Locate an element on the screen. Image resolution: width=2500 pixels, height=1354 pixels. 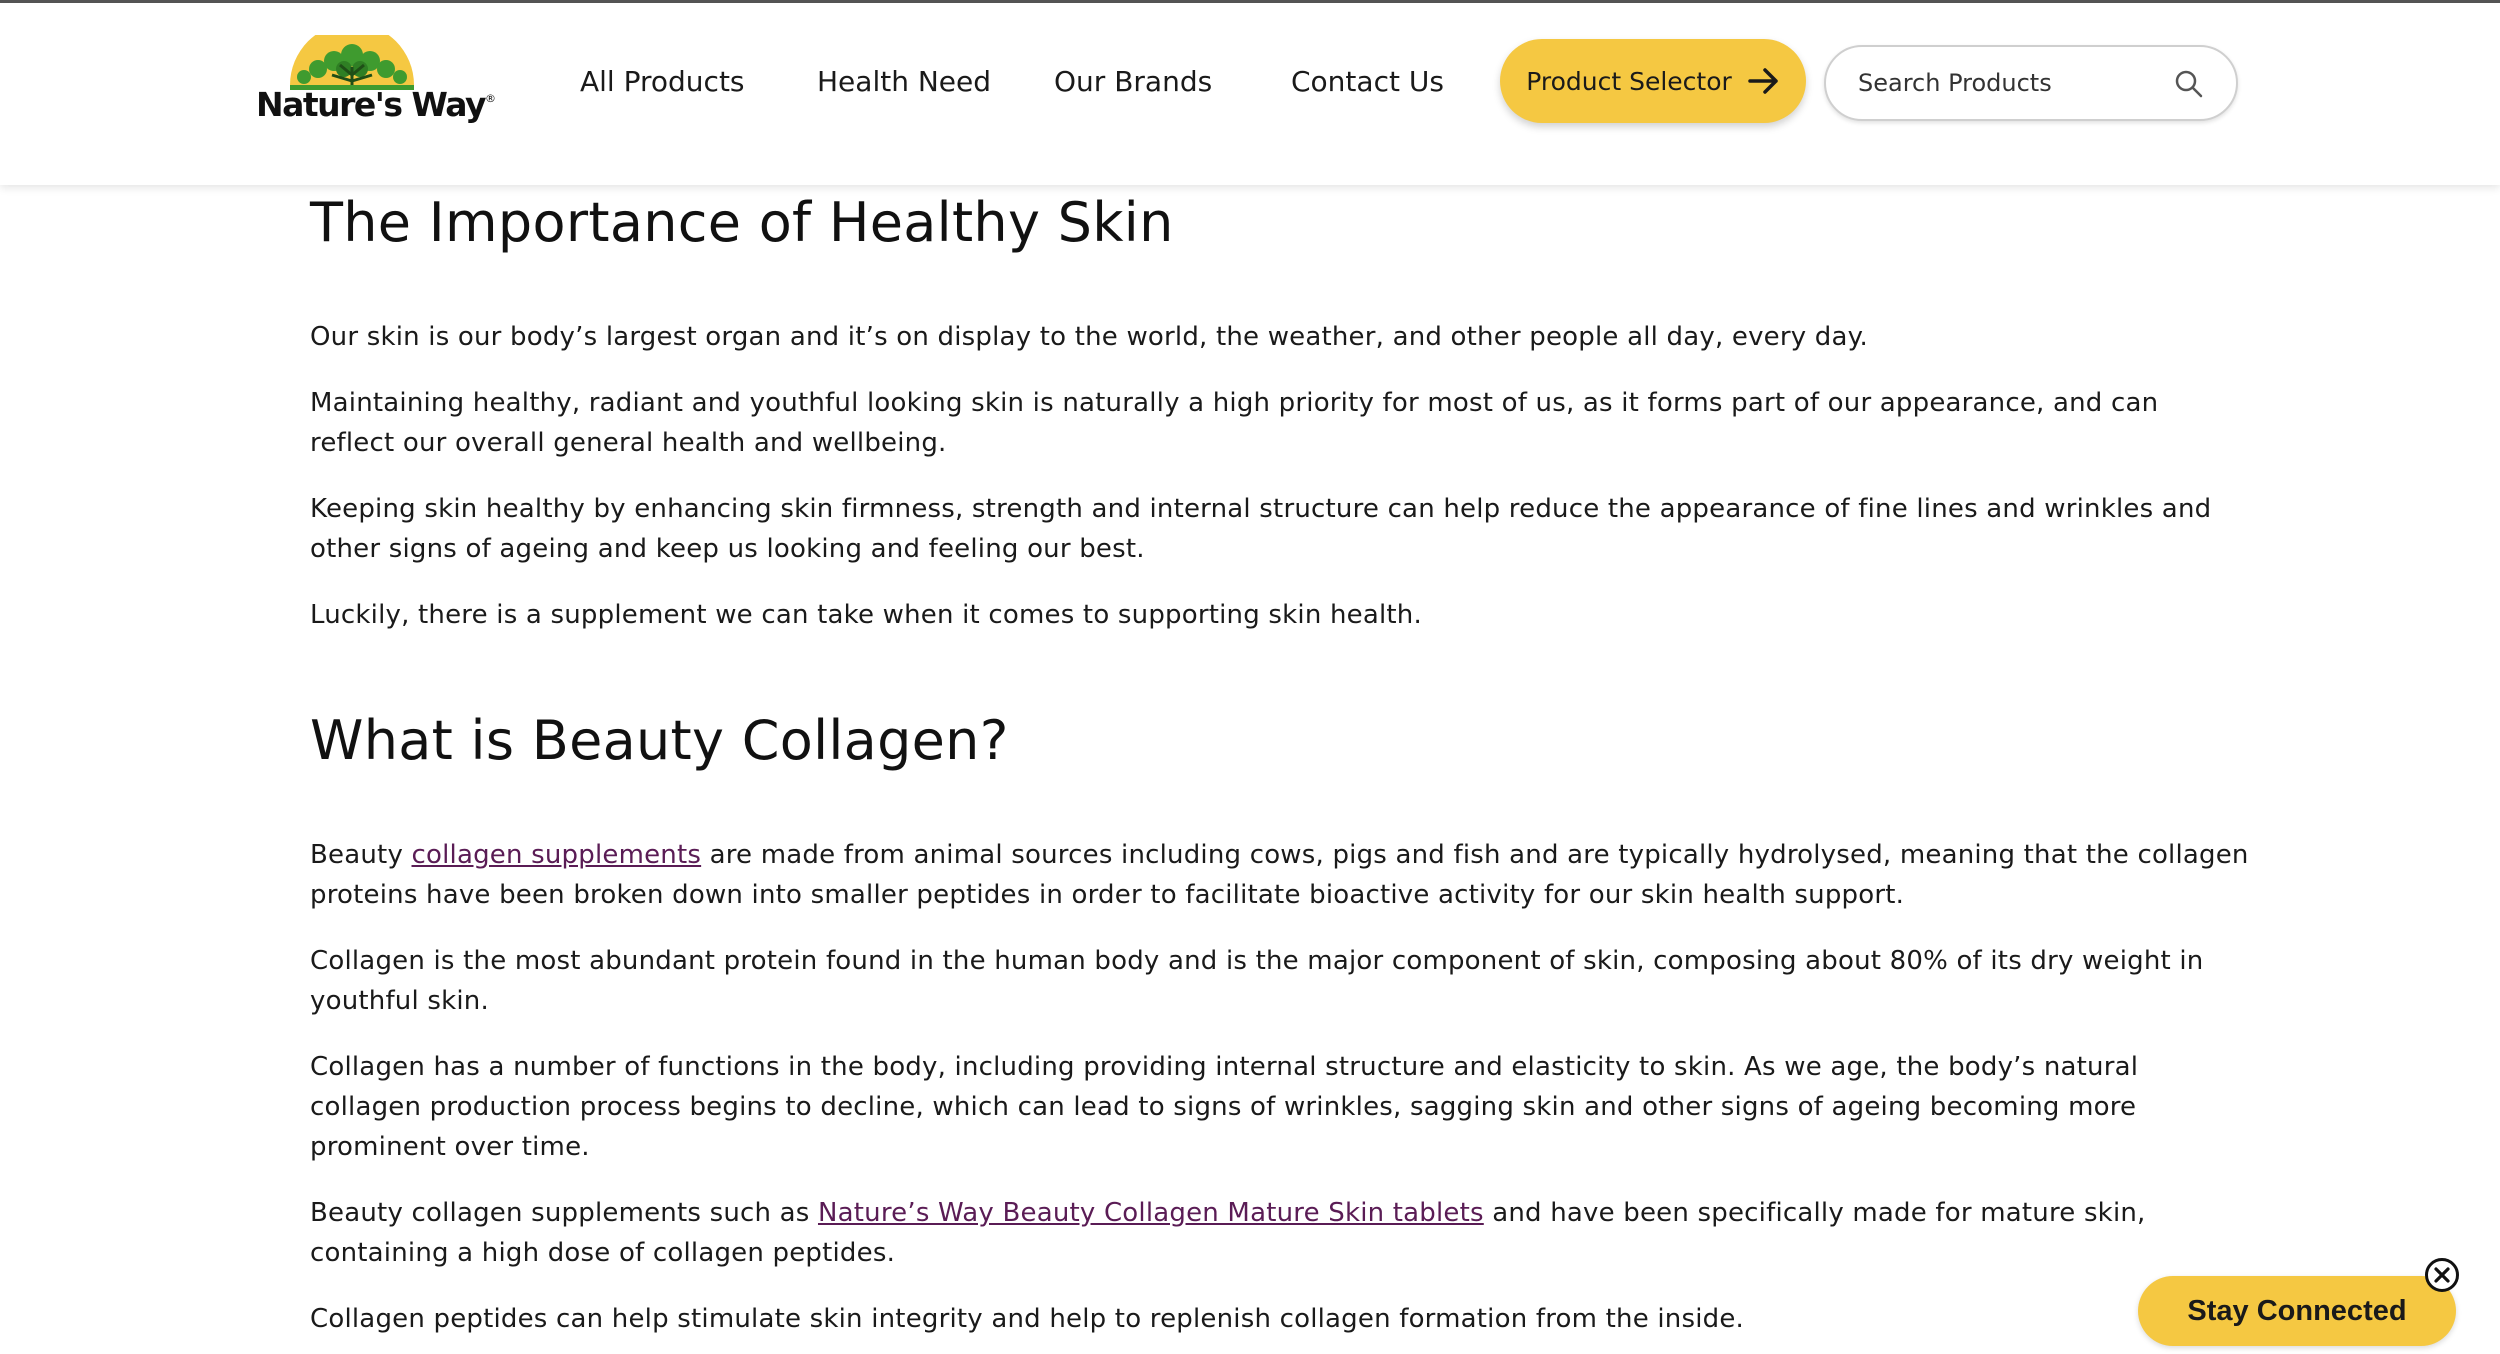
brand-logo: Nature's Way® is located at coordinates (376, 85).